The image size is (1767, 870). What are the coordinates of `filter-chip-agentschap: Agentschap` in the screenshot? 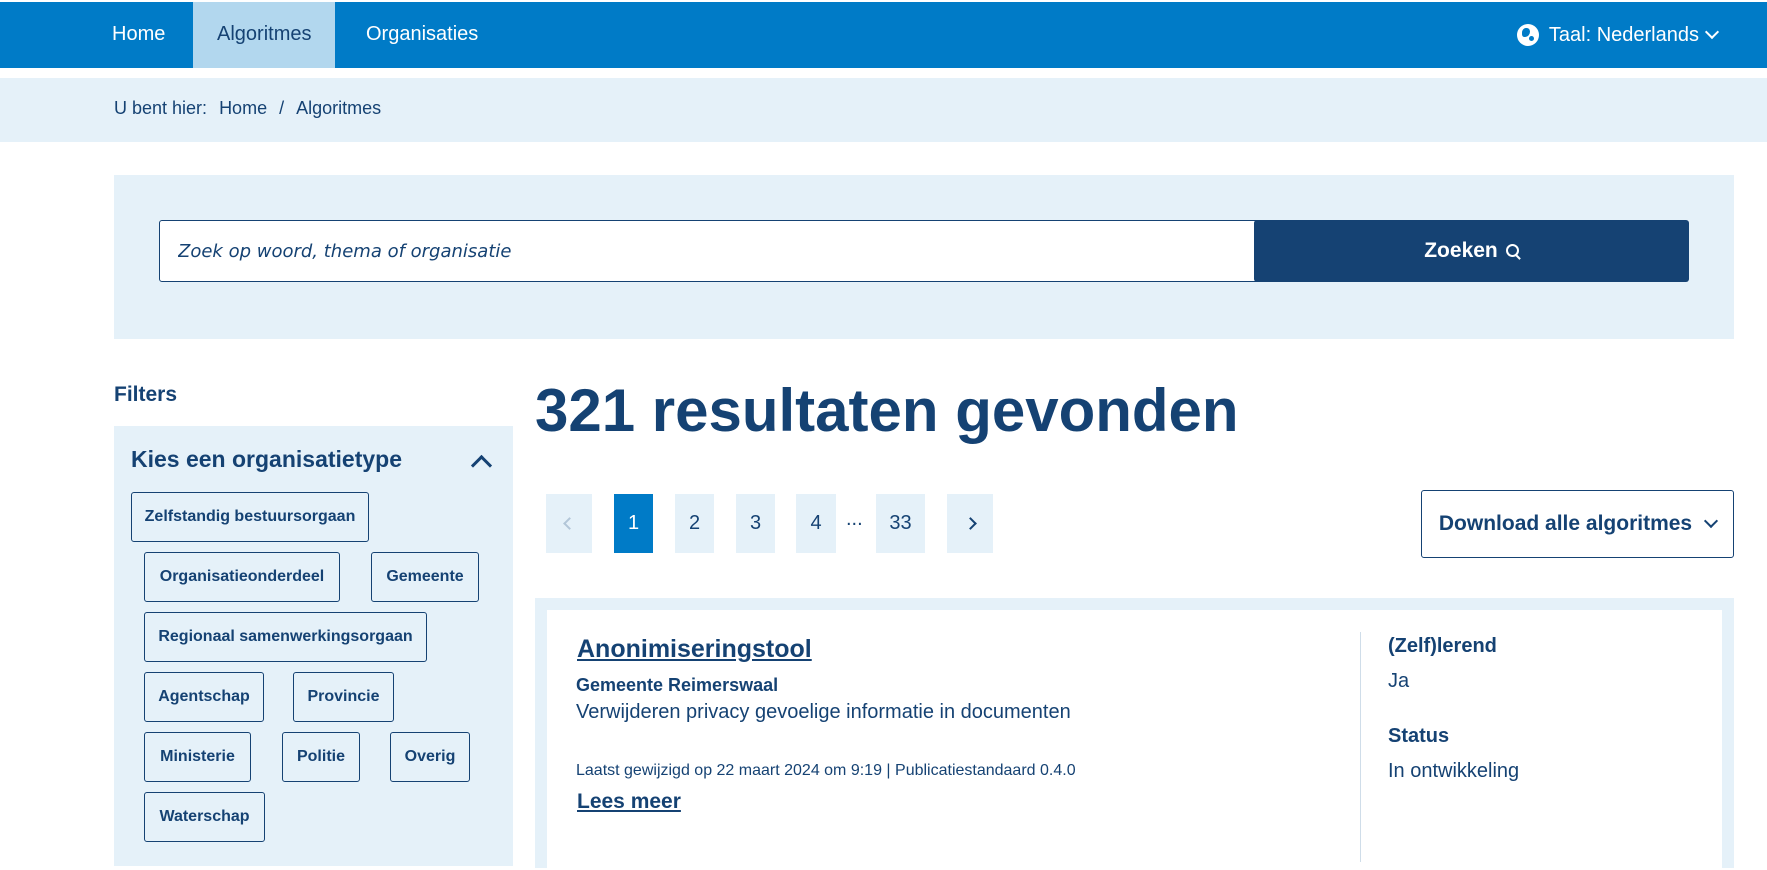 It's located at (204, 697).